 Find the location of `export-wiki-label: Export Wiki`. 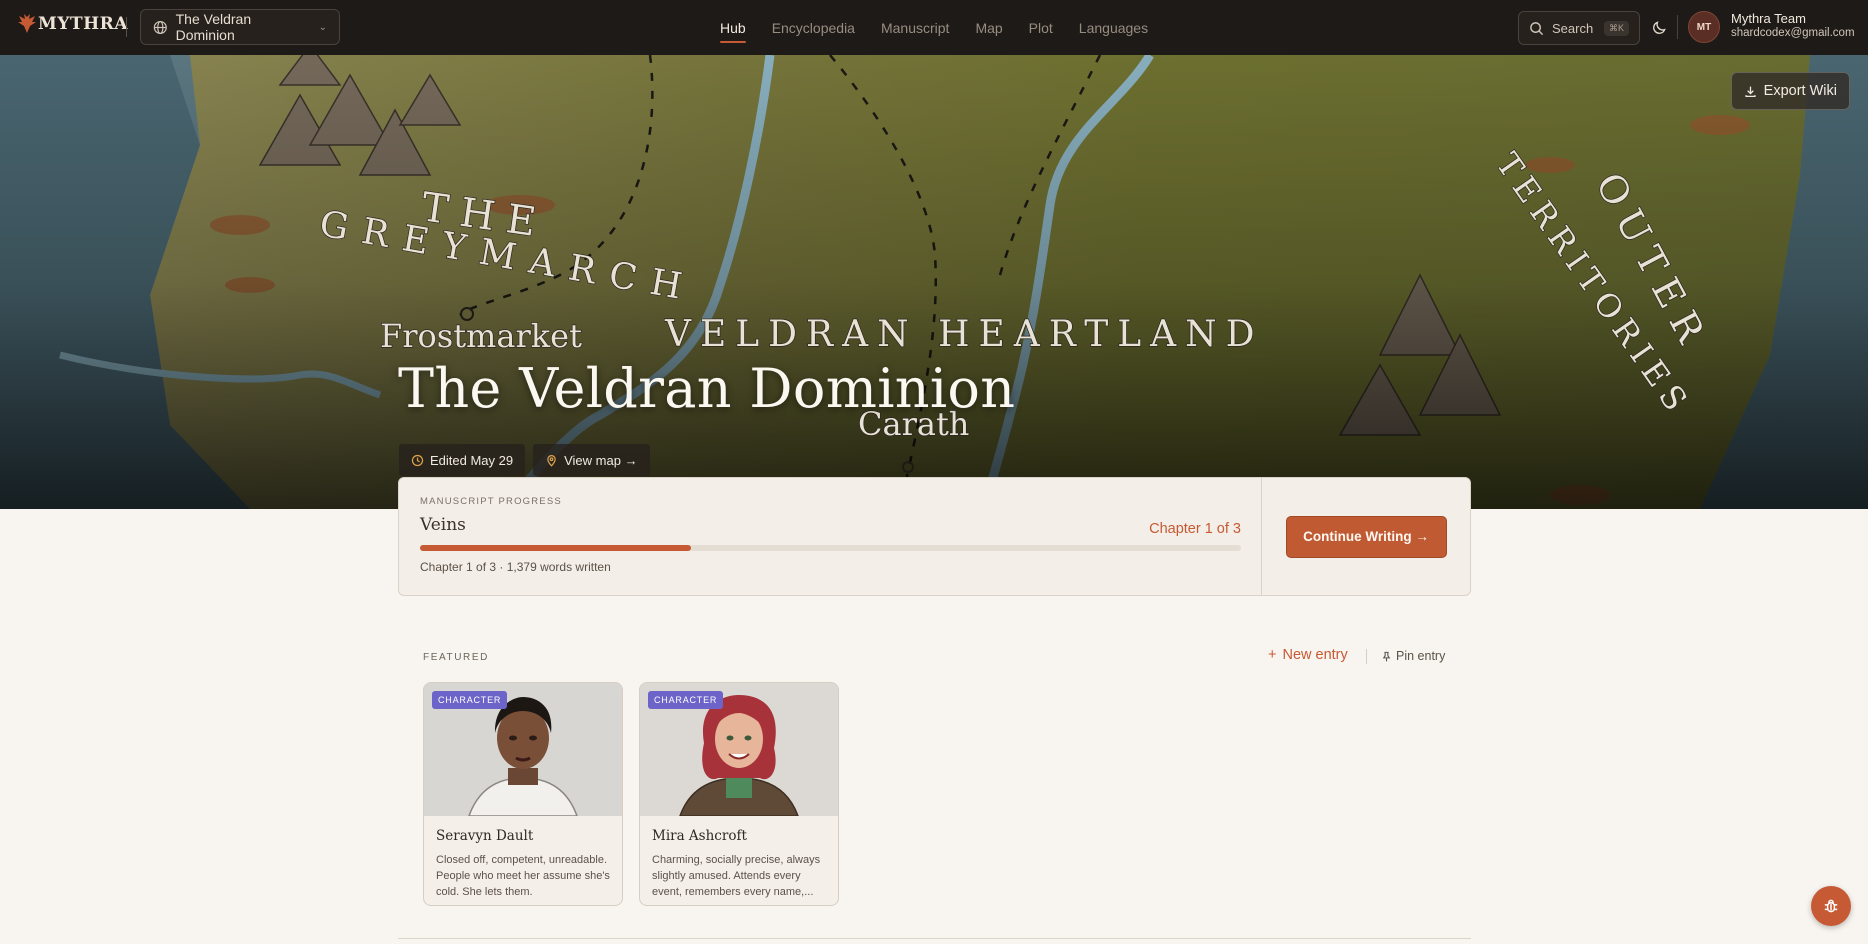

export-wiki-label: Export Wiki is located at coordinates (1800, 91).